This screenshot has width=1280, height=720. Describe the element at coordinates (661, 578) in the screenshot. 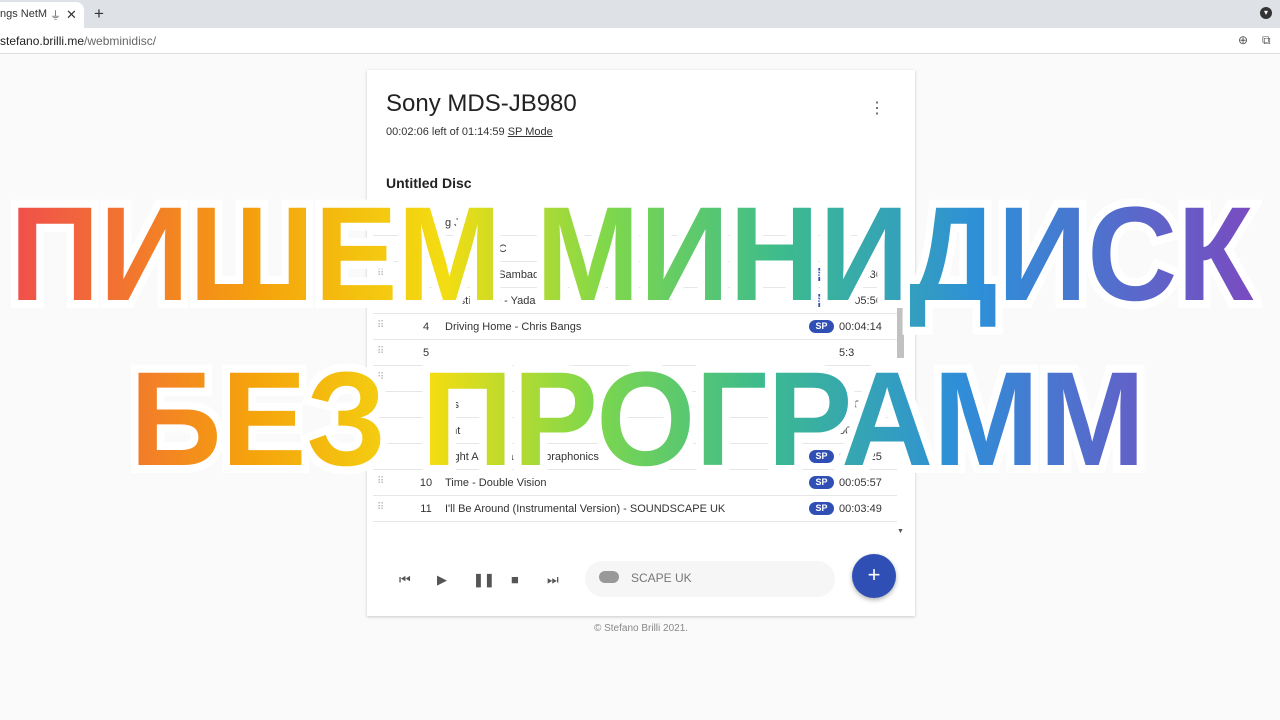

I see `now-playing-title: SCAPE UK` at that location.